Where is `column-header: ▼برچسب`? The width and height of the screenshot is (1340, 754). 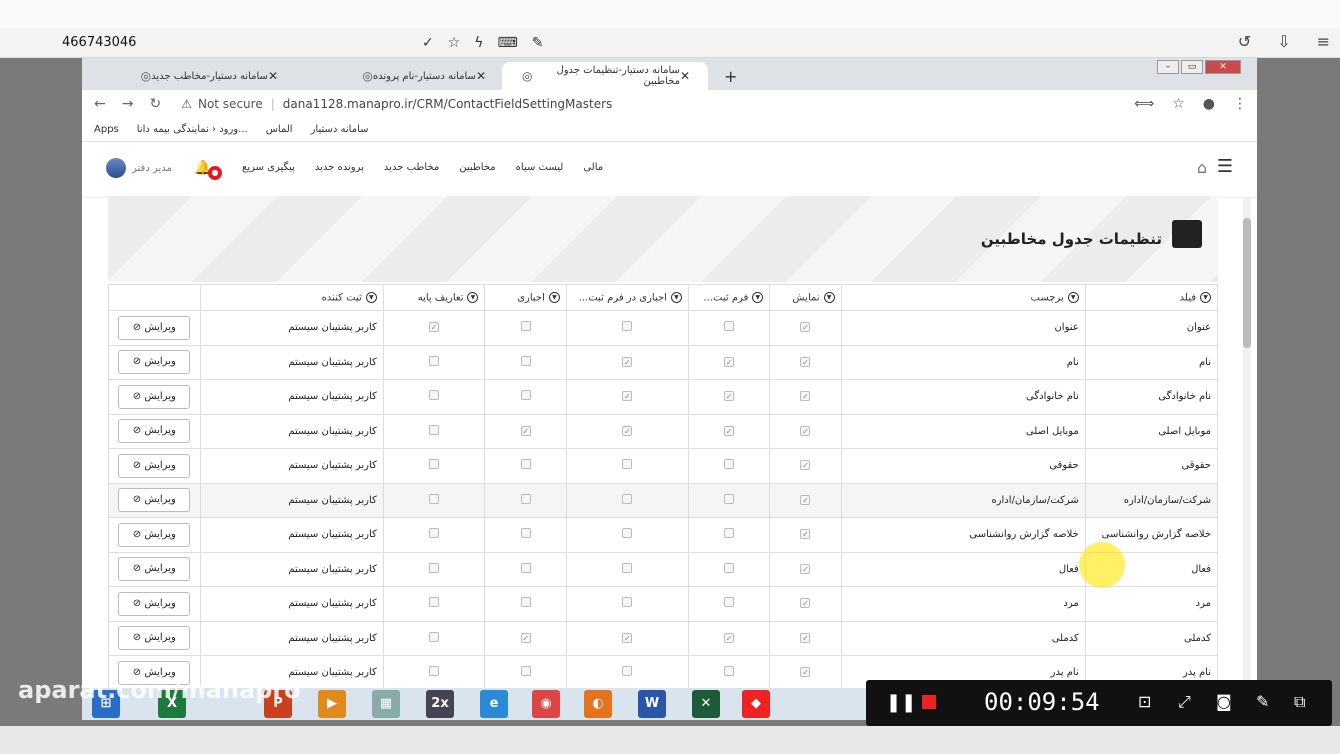 column-header: ▼برچسب is located at coordinates (963, 297).